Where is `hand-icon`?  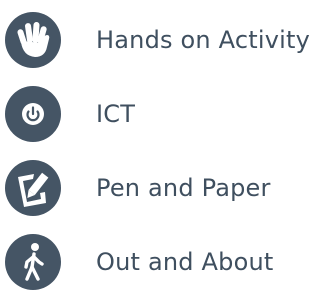 hand-icon is located at coordinates (33, 40).